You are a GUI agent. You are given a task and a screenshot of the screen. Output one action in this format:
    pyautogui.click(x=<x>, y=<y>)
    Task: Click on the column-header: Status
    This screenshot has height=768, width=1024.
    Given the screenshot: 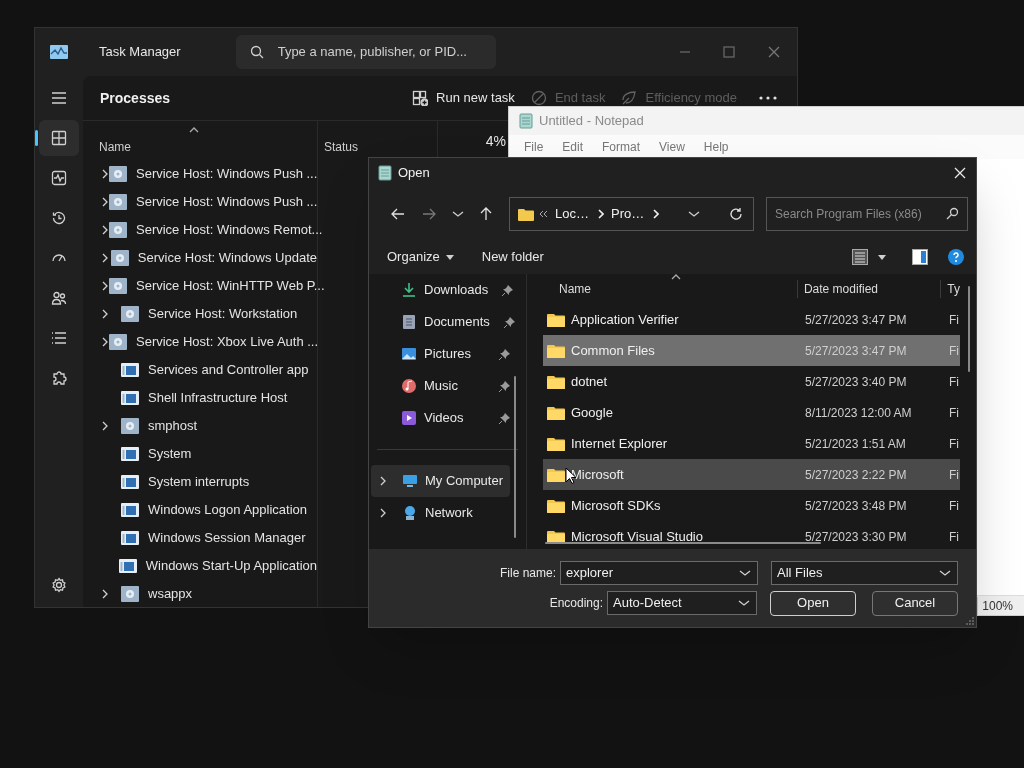 What is the action you would take?
    pyautogui.click(x=341, y=147)
    